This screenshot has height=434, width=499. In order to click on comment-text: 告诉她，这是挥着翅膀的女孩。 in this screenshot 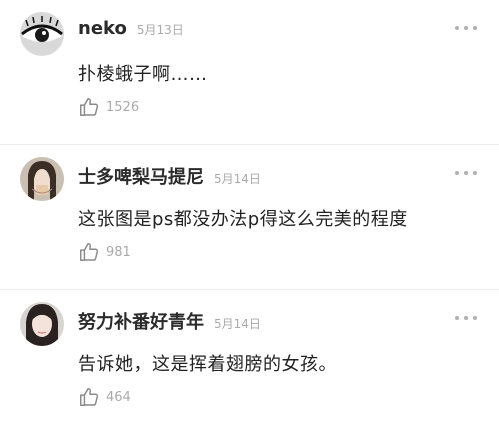, I will do `click(207, 364)`.